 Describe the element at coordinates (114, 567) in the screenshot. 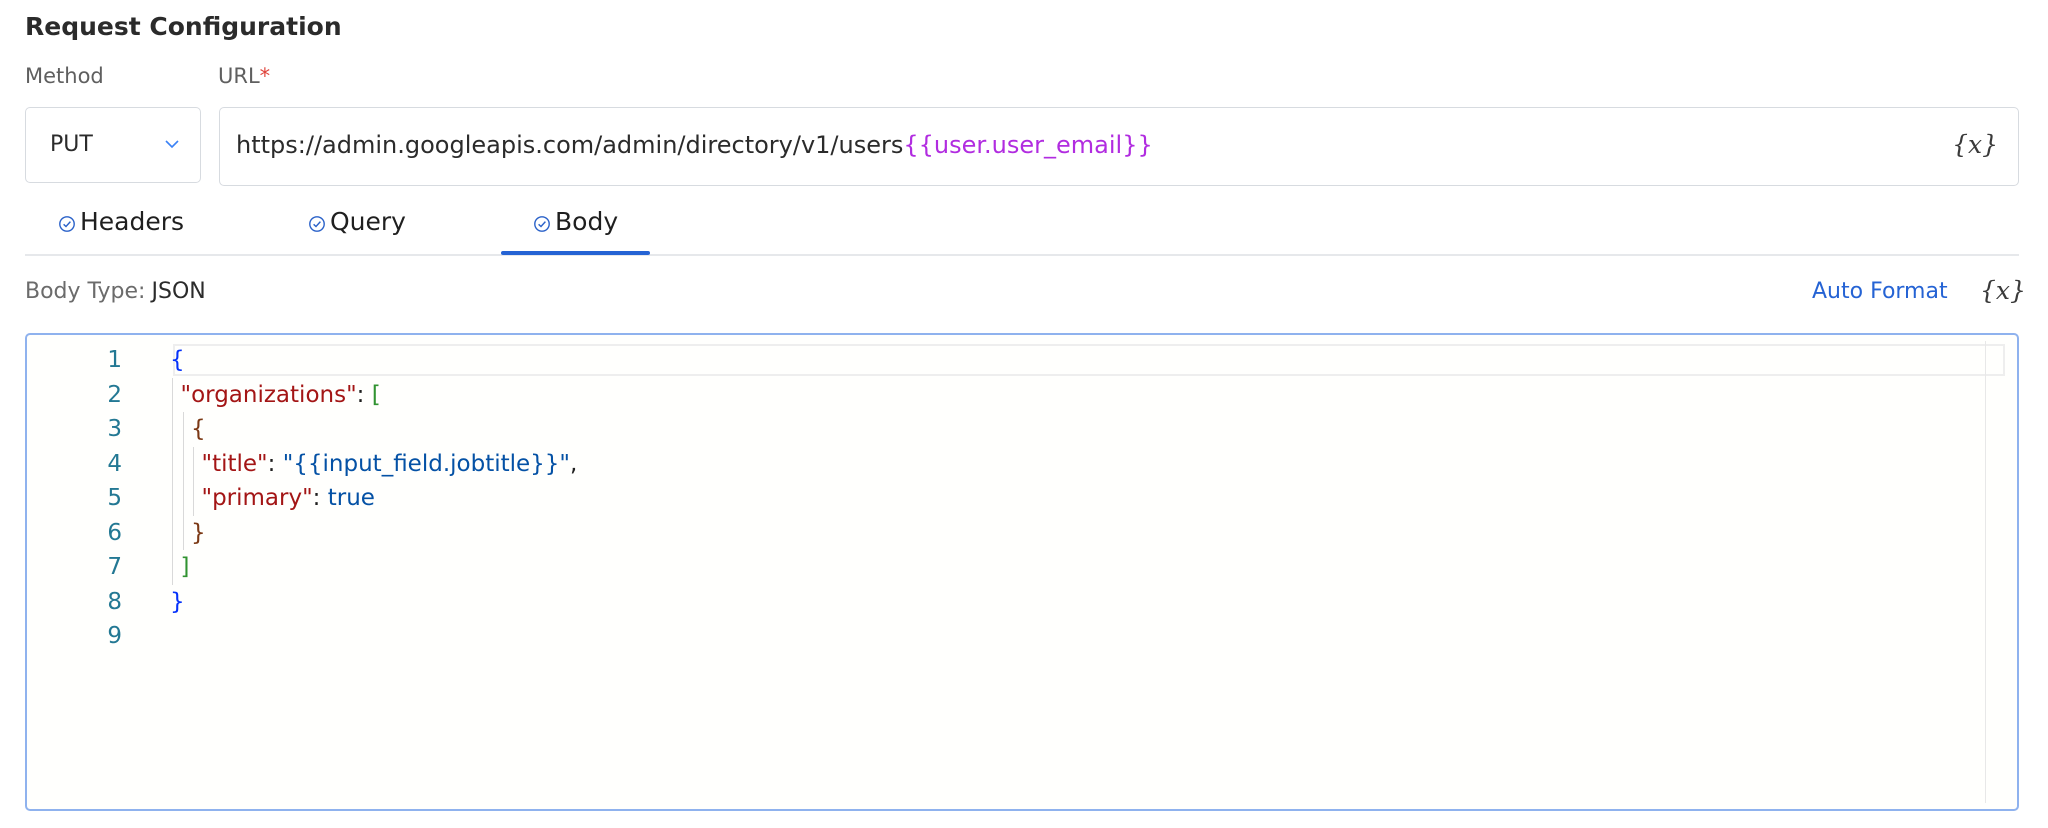

I see `line-number: 7` at that location.